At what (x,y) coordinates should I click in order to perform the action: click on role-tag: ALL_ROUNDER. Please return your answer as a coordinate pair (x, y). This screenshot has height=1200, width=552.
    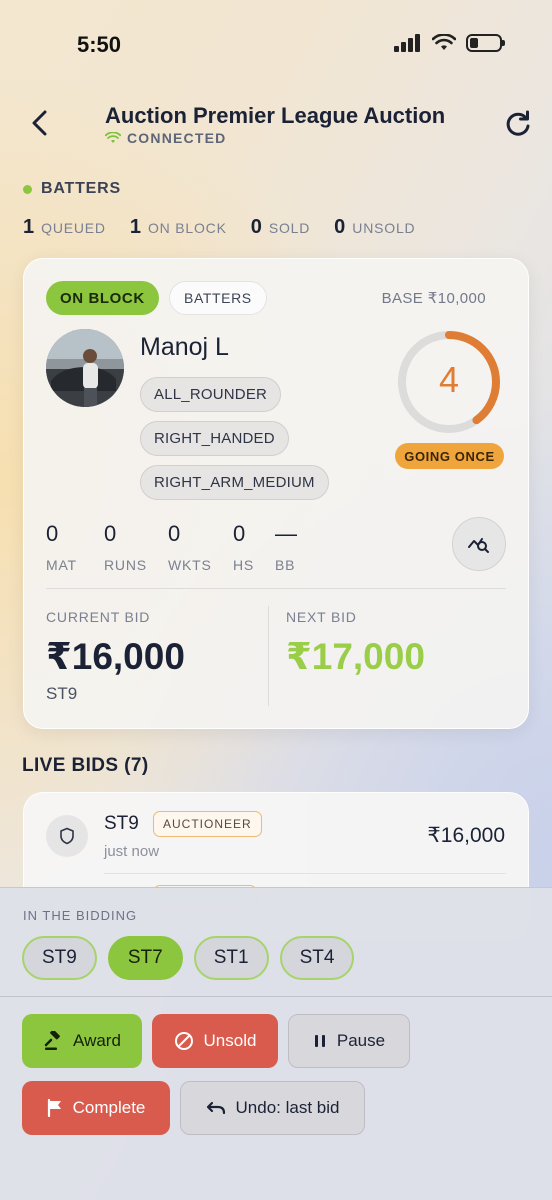
    Looking at the image, I should click on (211, 394).